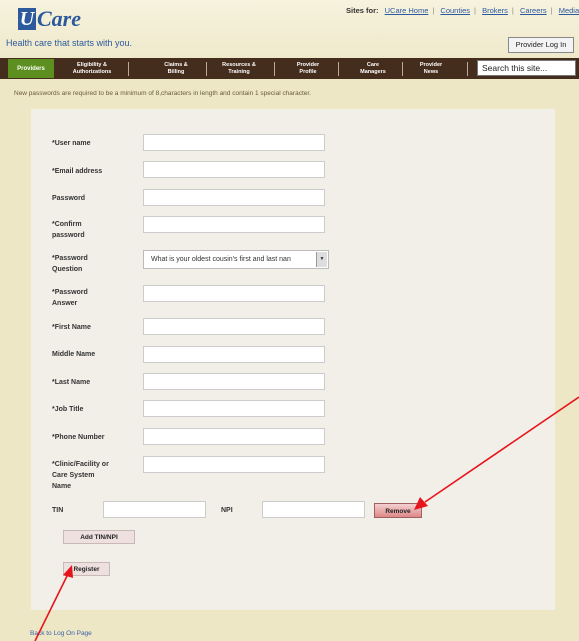 The image size is (579, 641). What do you see at coordinates (501, 449) in the screenshot?
I see `arrow-to-remove-line` at bounding box center [501, 449].